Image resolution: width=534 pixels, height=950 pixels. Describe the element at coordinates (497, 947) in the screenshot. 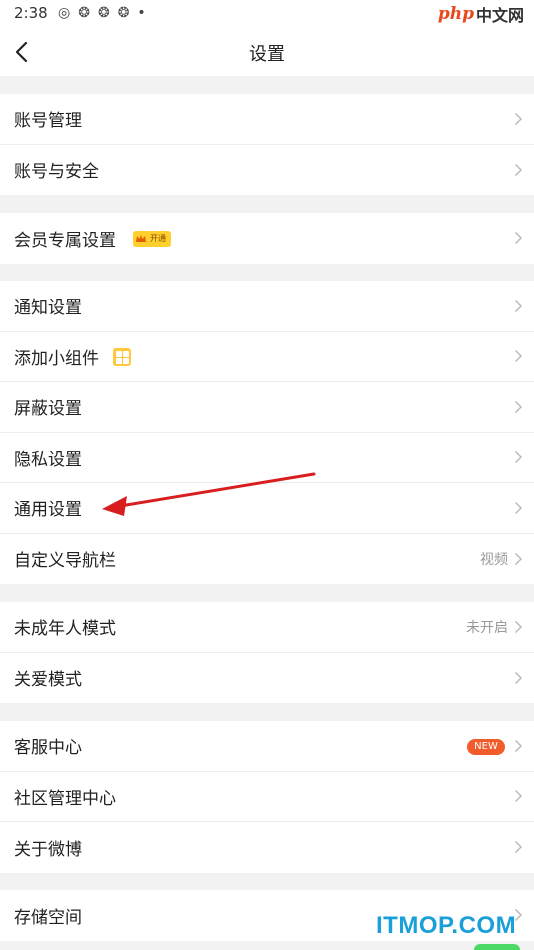

I see `green-indicator` at that location.